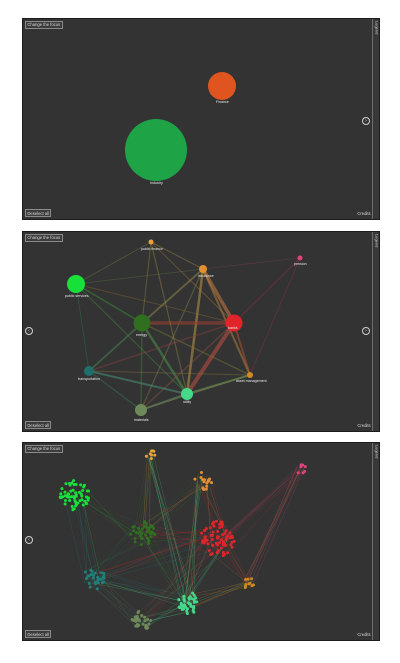 Image resolution: width=400 pixels, height=663 pixels. What do you see at coordinates (222, 86) in the screenshot?
I see `node-finance` at bounding box center [222, 86].